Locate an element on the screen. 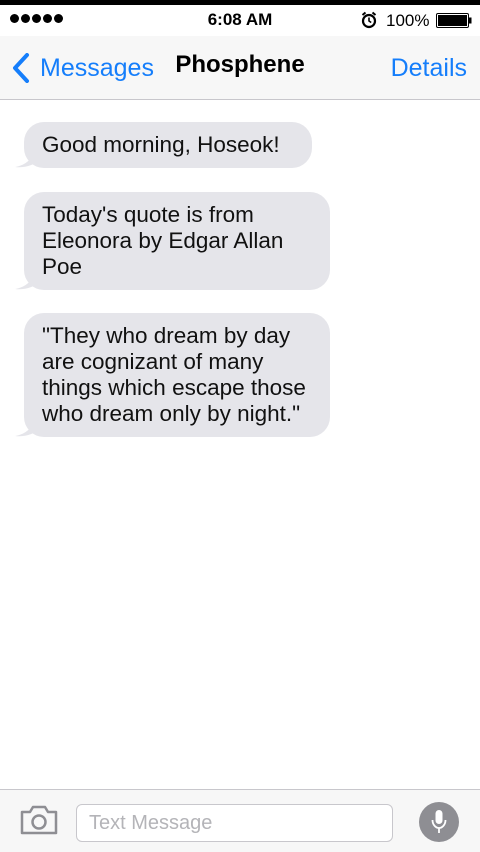 The width and height of the screenshot is (480, 852). message-text: Good morning, Hoseok! is located at coordinates (161, 144).